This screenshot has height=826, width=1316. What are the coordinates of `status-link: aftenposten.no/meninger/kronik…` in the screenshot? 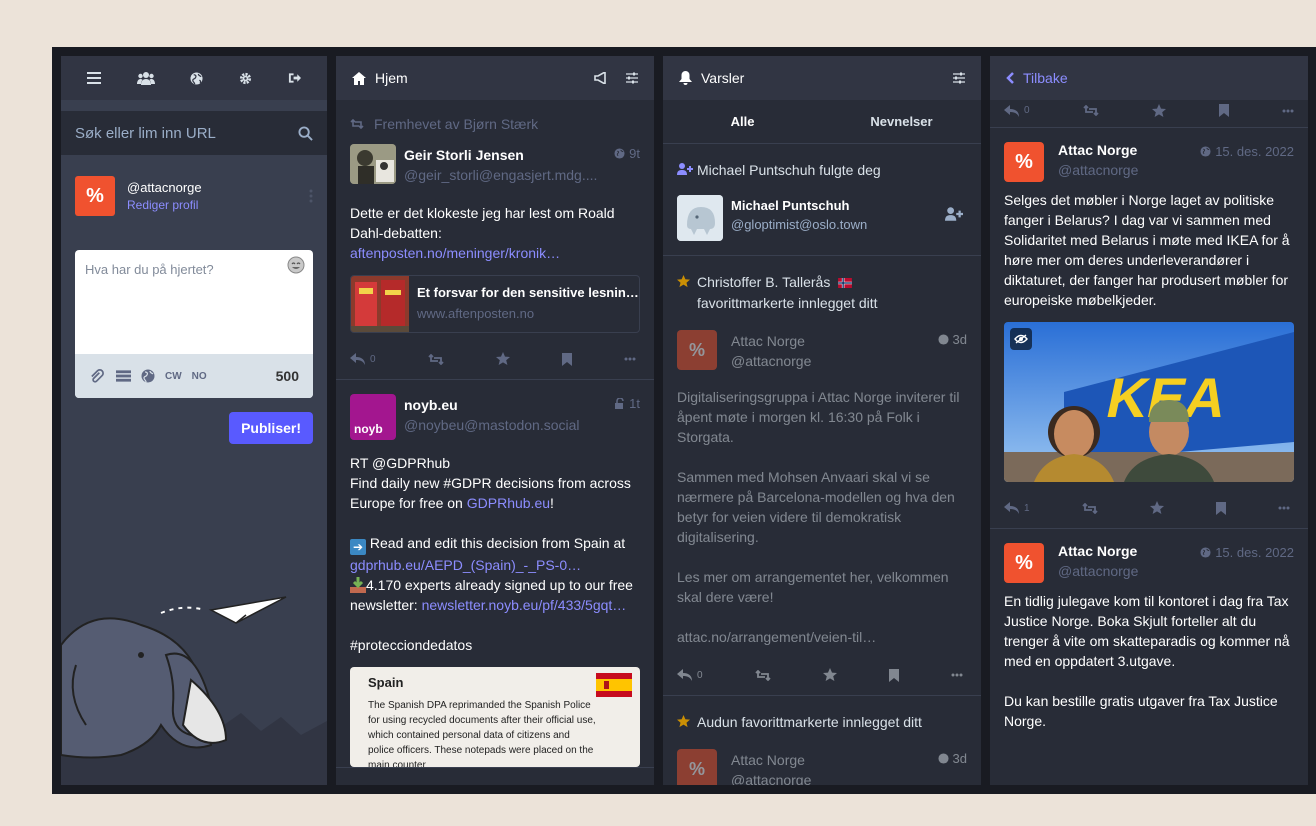 It's located at (455, 253).